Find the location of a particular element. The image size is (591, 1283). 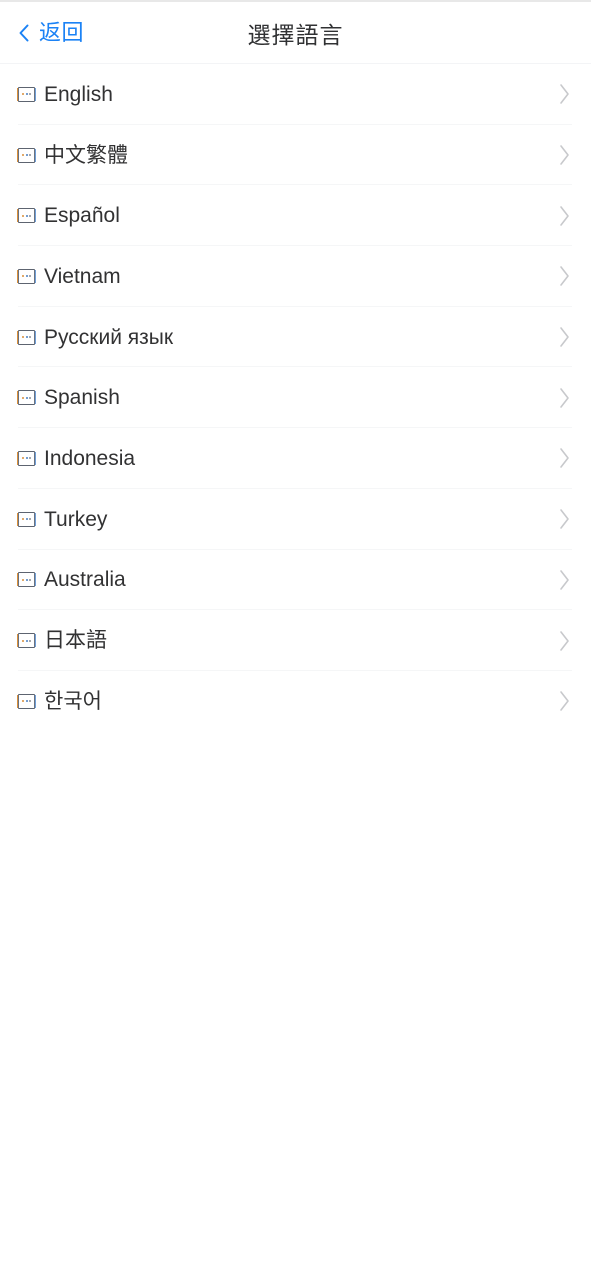

list-item-label: Turkey is located at coordinates (76, 519).